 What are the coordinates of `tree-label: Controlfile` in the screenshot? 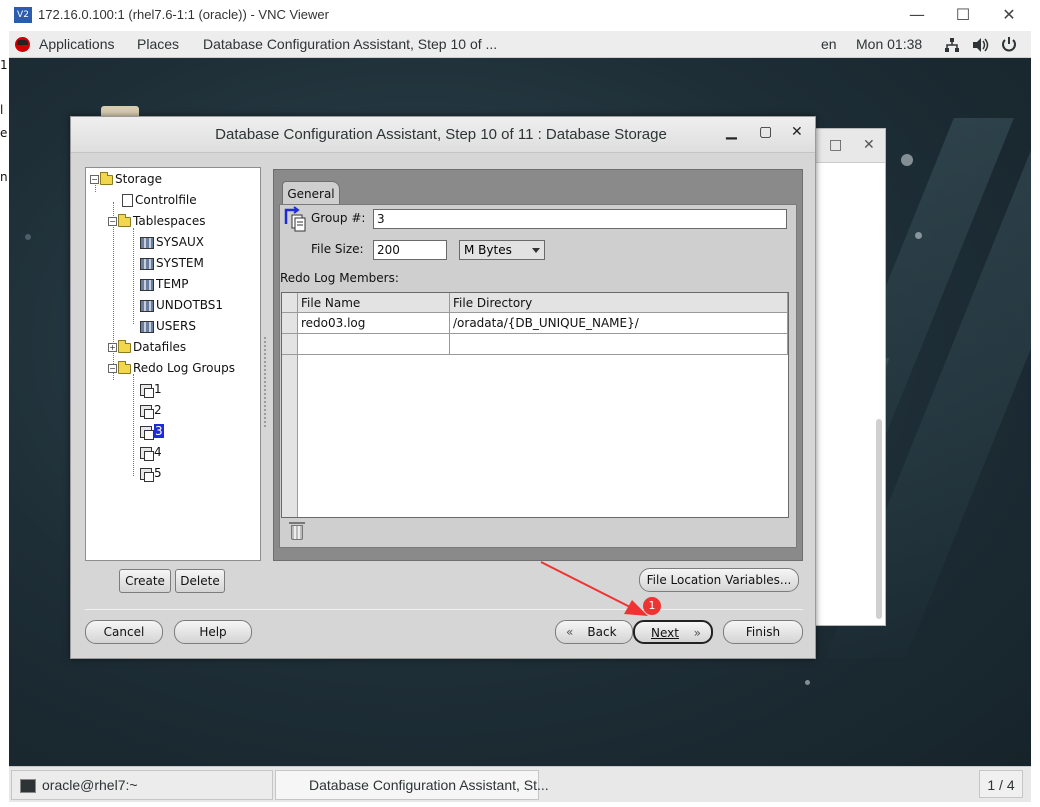 It's located at (166, 200).